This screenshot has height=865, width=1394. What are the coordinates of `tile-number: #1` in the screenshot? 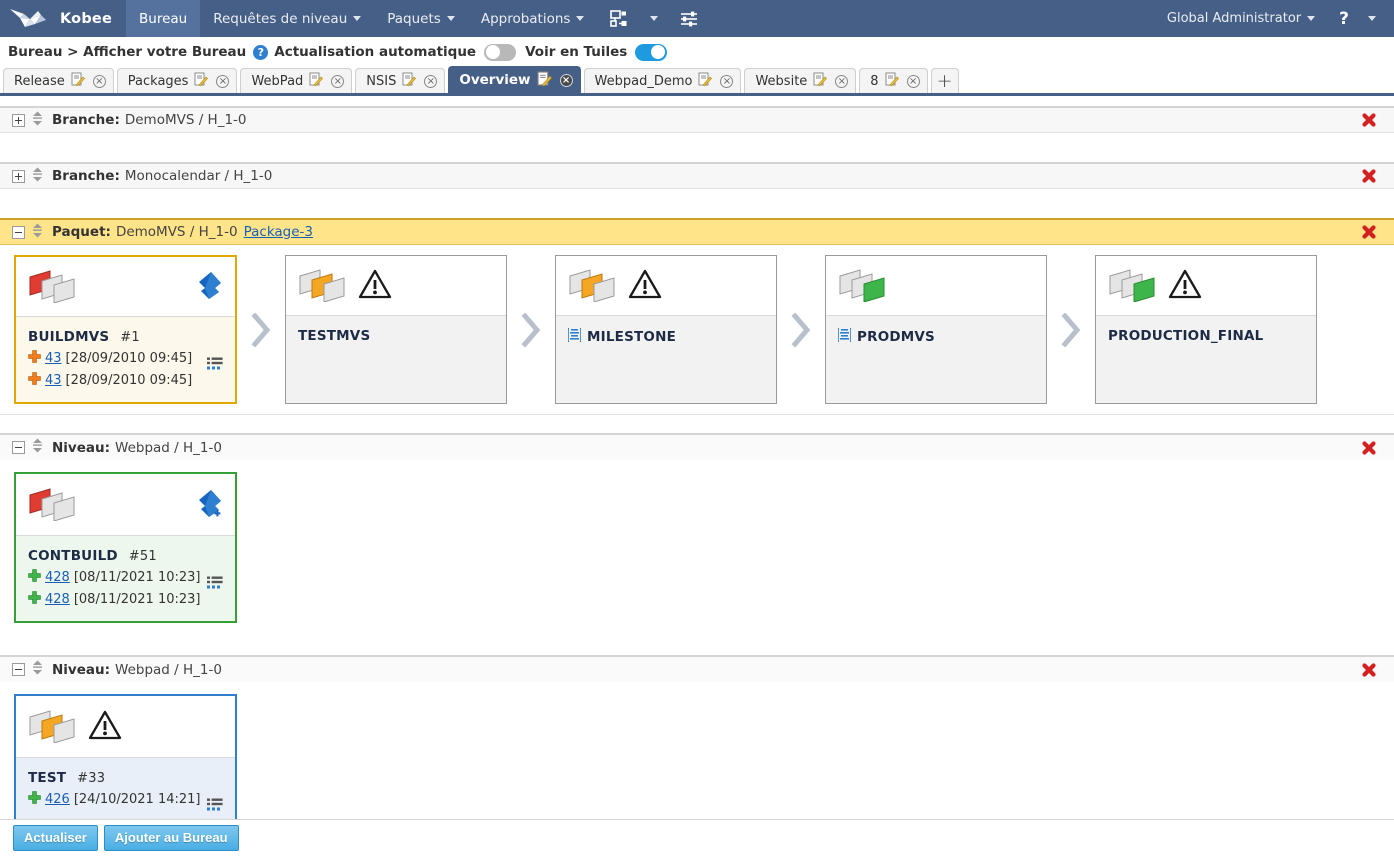 It's located at (130, 337).